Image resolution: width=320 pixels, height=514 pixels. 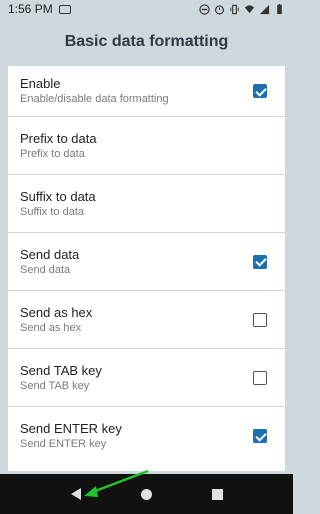 I want to click on setting-send-tab-key: Send TAB key Send TAB key, so click(x=146, y=378).